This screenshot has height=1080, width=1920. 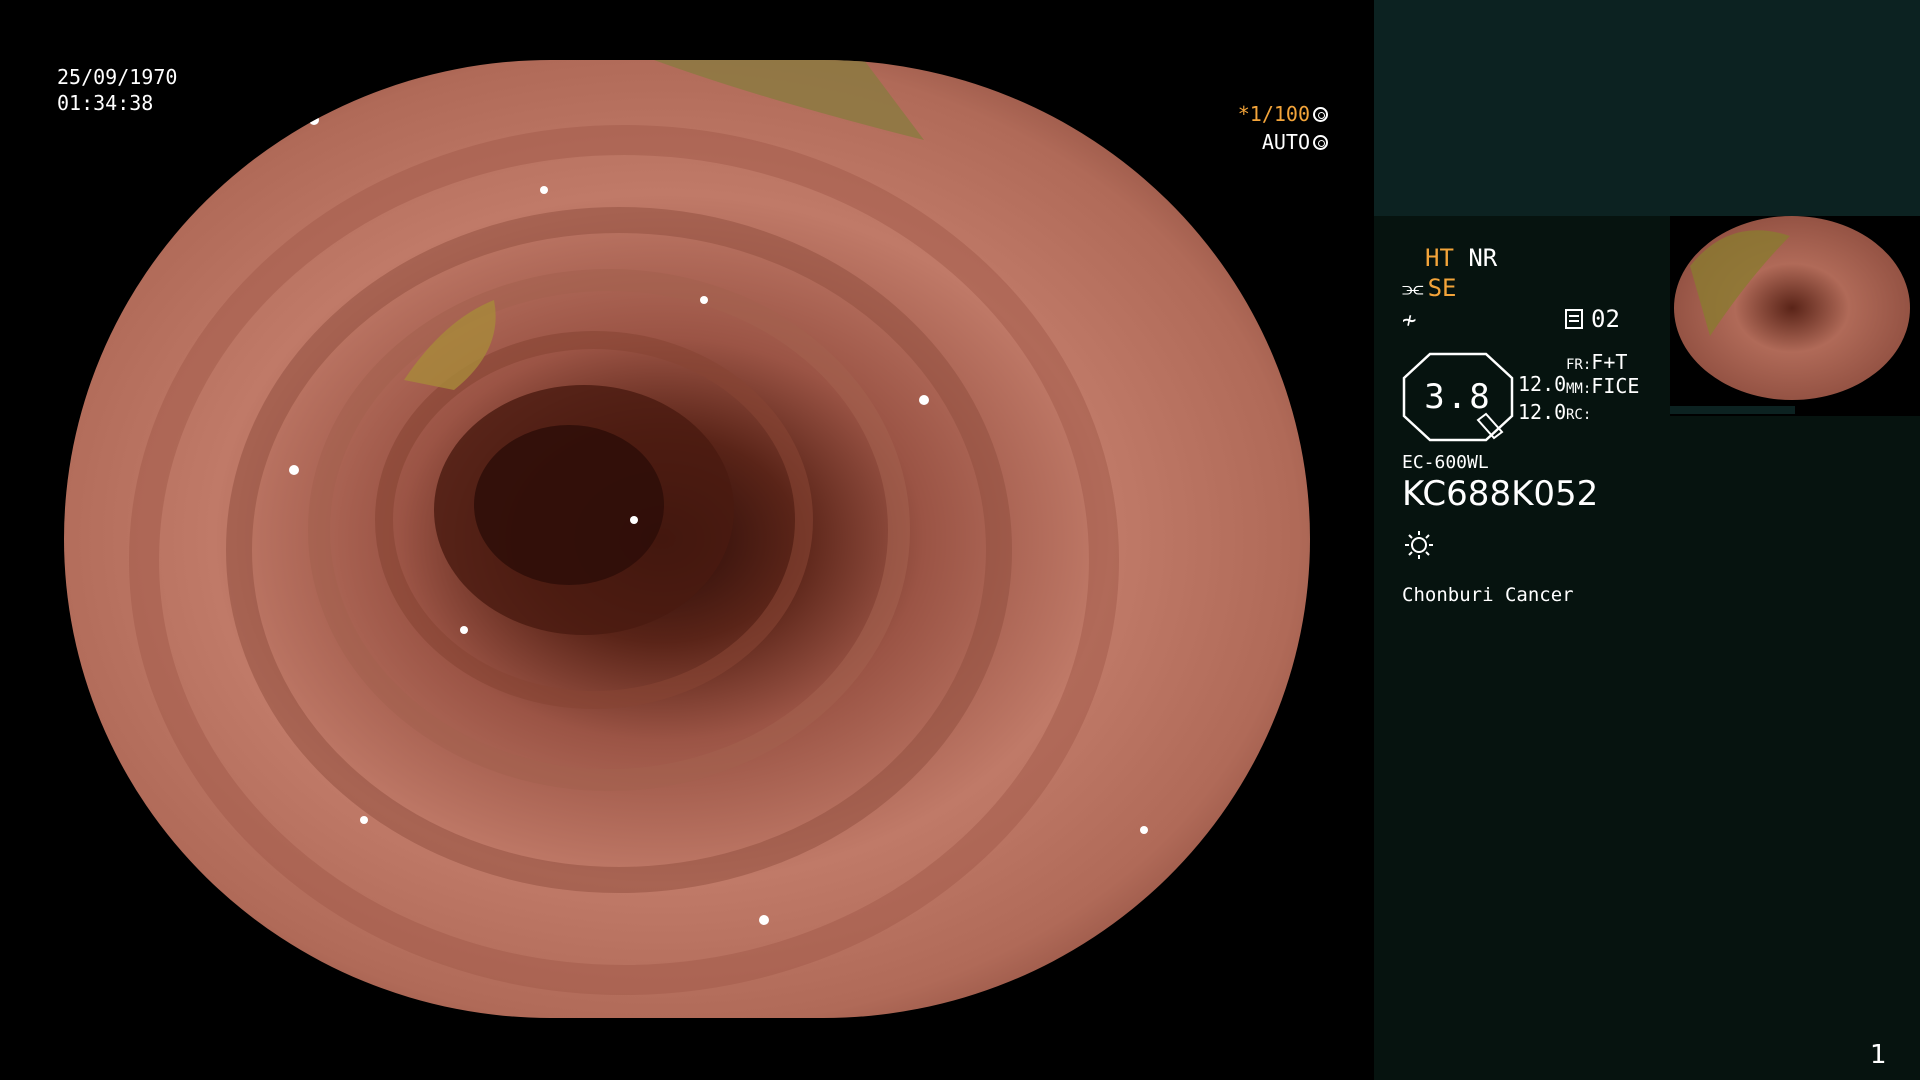 I want to click on ht-label: HT, so click(x=1439, y=258).